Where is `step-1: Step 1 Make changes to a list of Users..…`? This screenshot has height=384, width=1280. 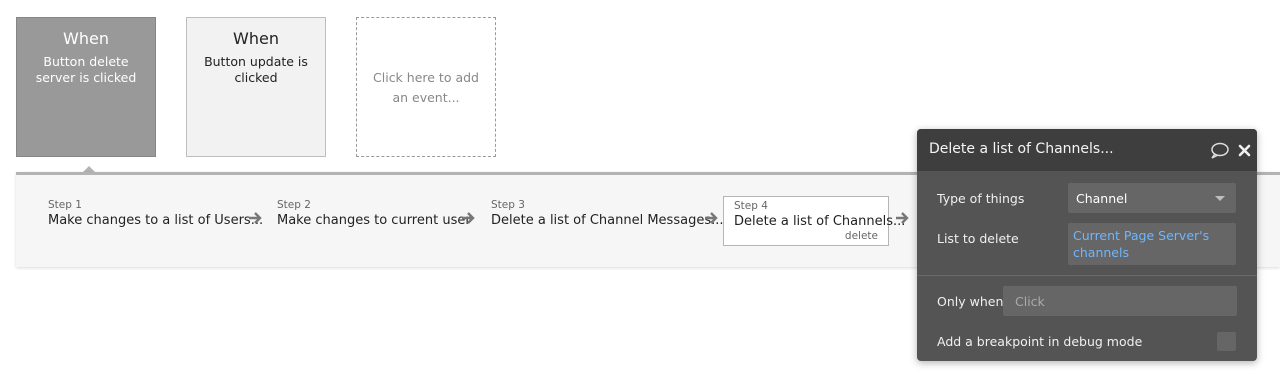 step-1: Step 1 Make changes to a list of Users..… is located at coordinates (155, 214).